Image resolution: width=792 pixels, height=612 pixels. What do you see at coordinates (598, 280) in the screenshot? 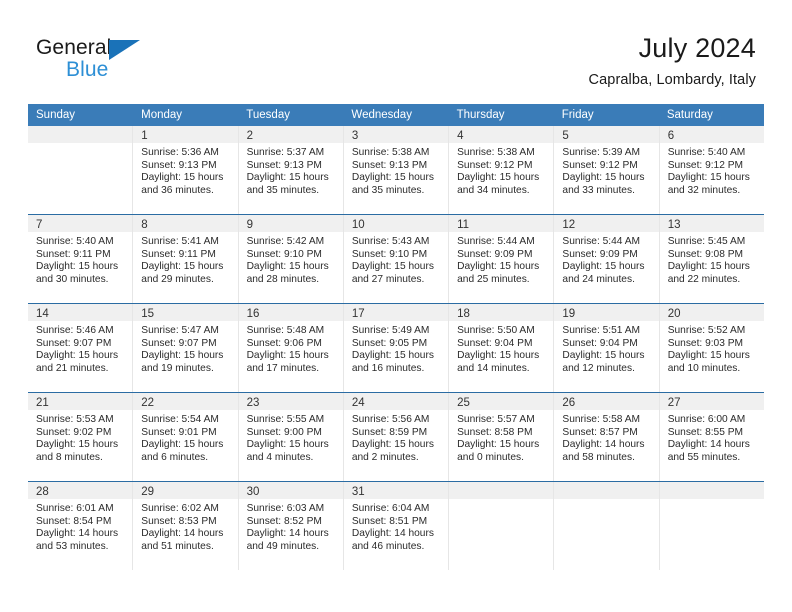
I see `daylight-text-line2: and 24 minutes.` at bounding box center [598, 280].